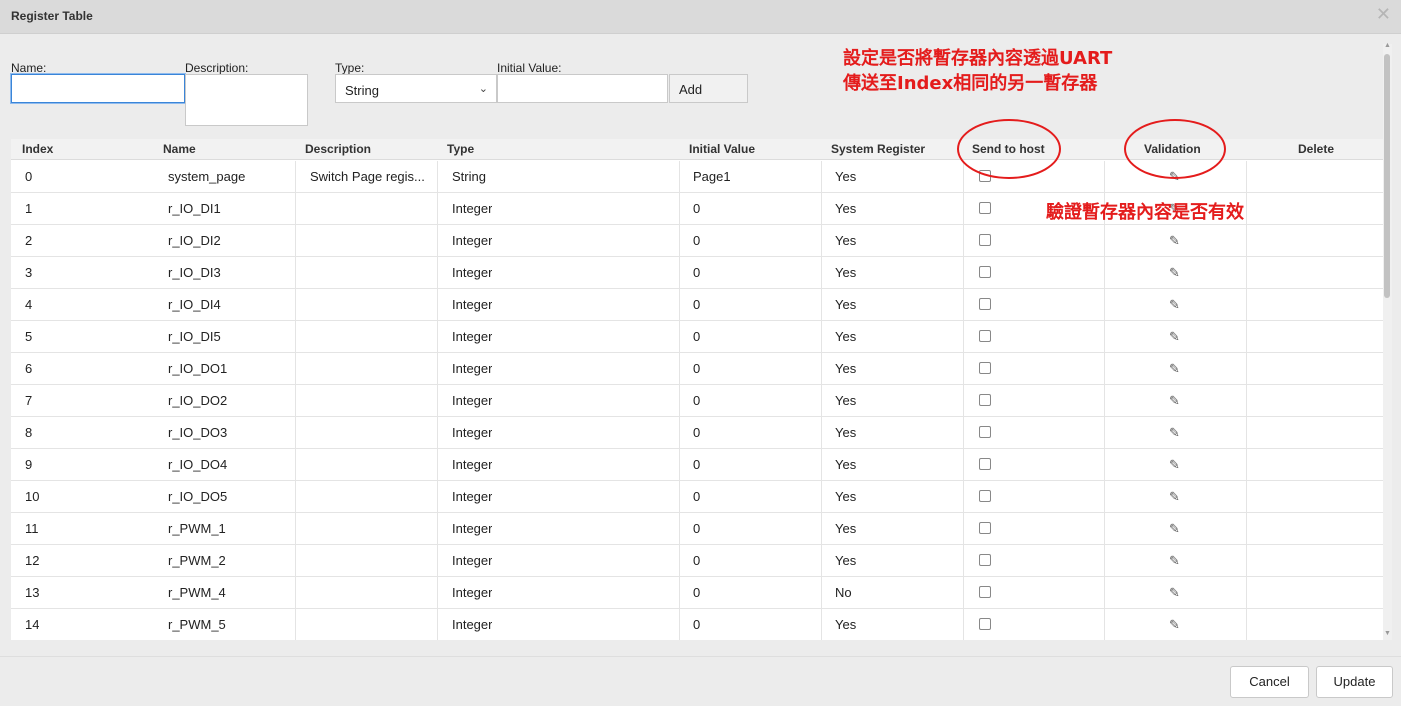 The image size is (1401, 706). I want to click on column-header-system-register: System Register, so click(878, 149).